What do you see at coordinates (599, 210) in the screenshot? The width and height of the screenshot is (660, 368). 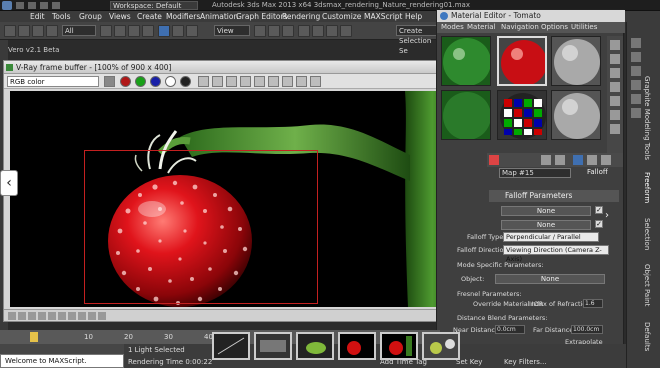 I see `front-map-checkbox: ✓` at bounding box center [599, 210].